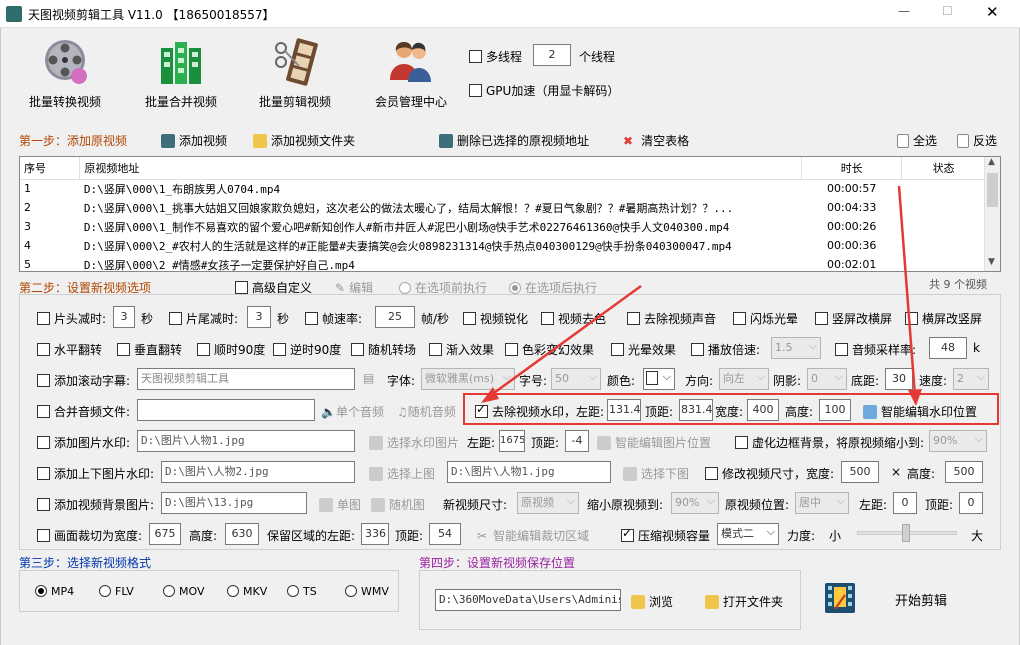 The width and height of the screenshot is (1020, 645). What do you see at coordinates (203, 318) in the screenshot?
I see `tail-trim-checkbox: 片尾减时:` at bounding box center [203, 318].